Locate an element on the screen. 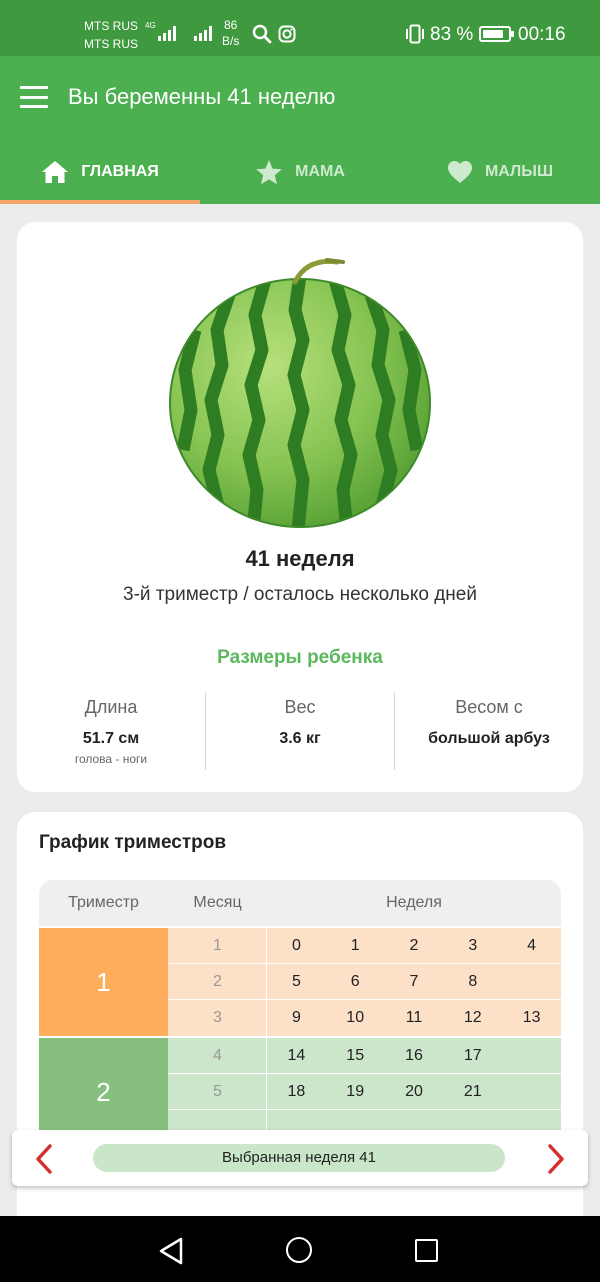  metric-label: Вес is located at coordinates (300, 707).